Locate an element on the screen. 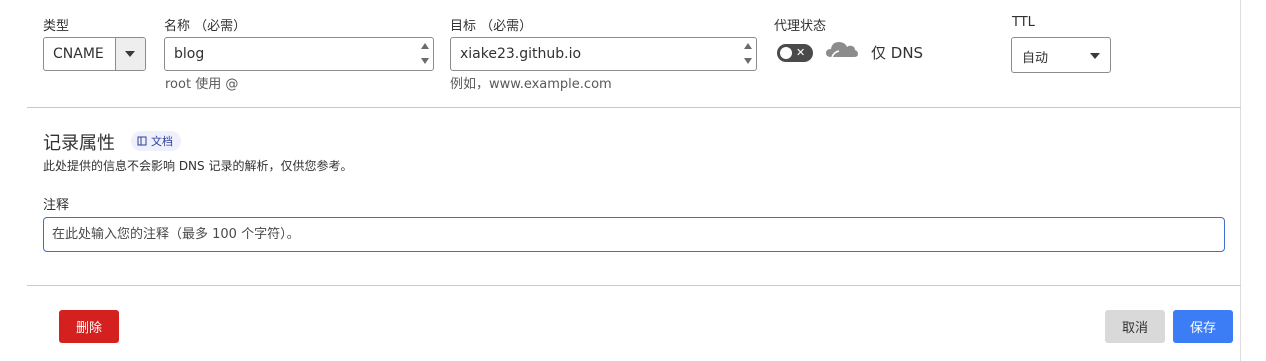 Image resolution: width=1266 pixels, height=361 pixels. toggle-knob is located at coordinates (786, 53).